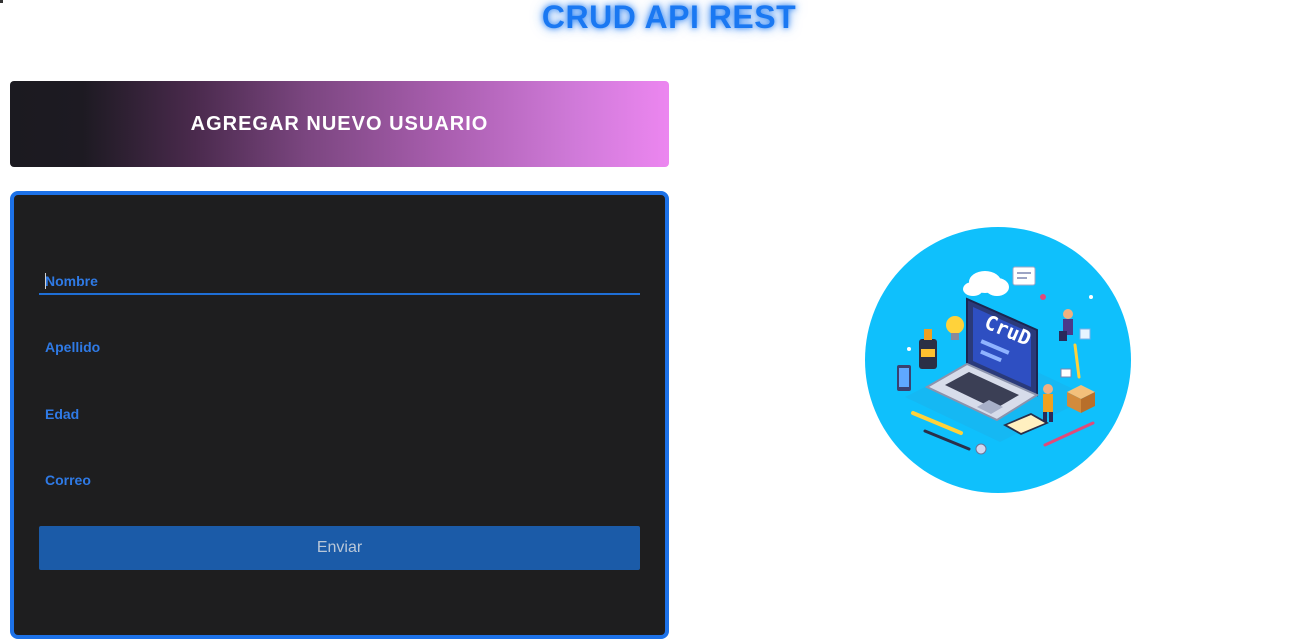  I want to click on last-name-input, so click(339, 347).